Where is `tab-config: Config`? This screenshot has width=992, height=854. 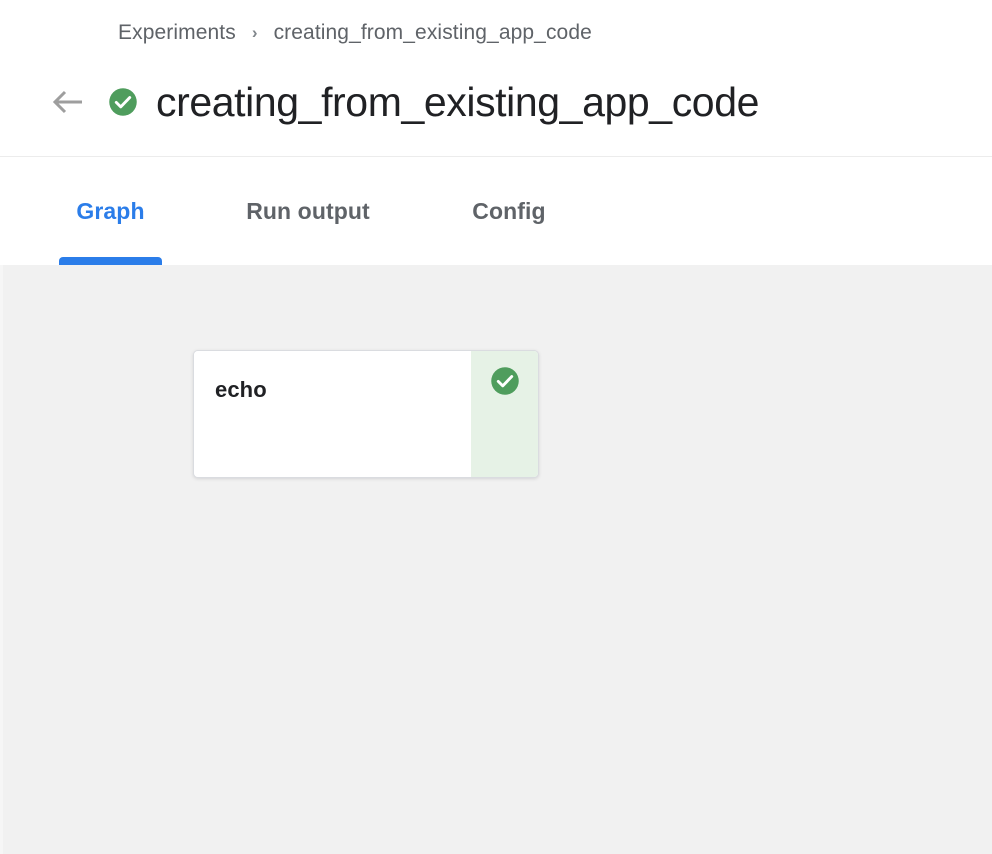
tab-config: Config is located at coordinates (509, 211).